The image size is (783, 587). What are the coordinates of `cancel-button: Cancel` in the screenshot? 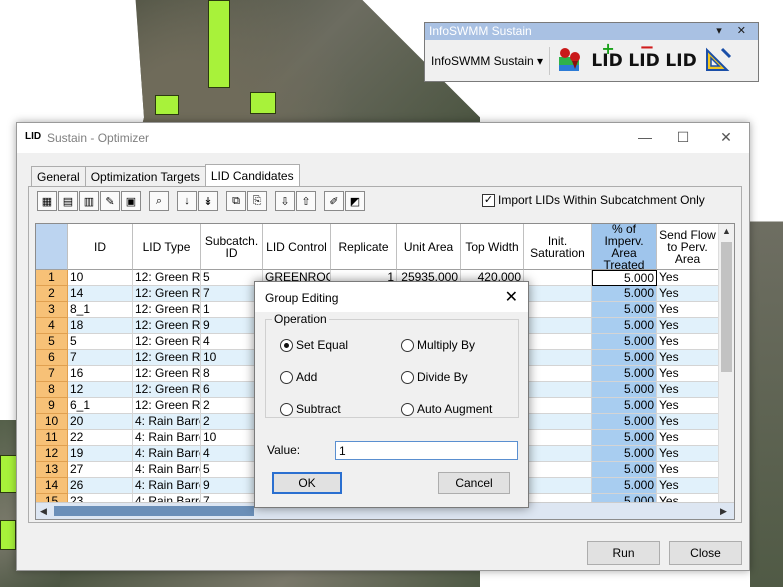 It's located at (474, 483).